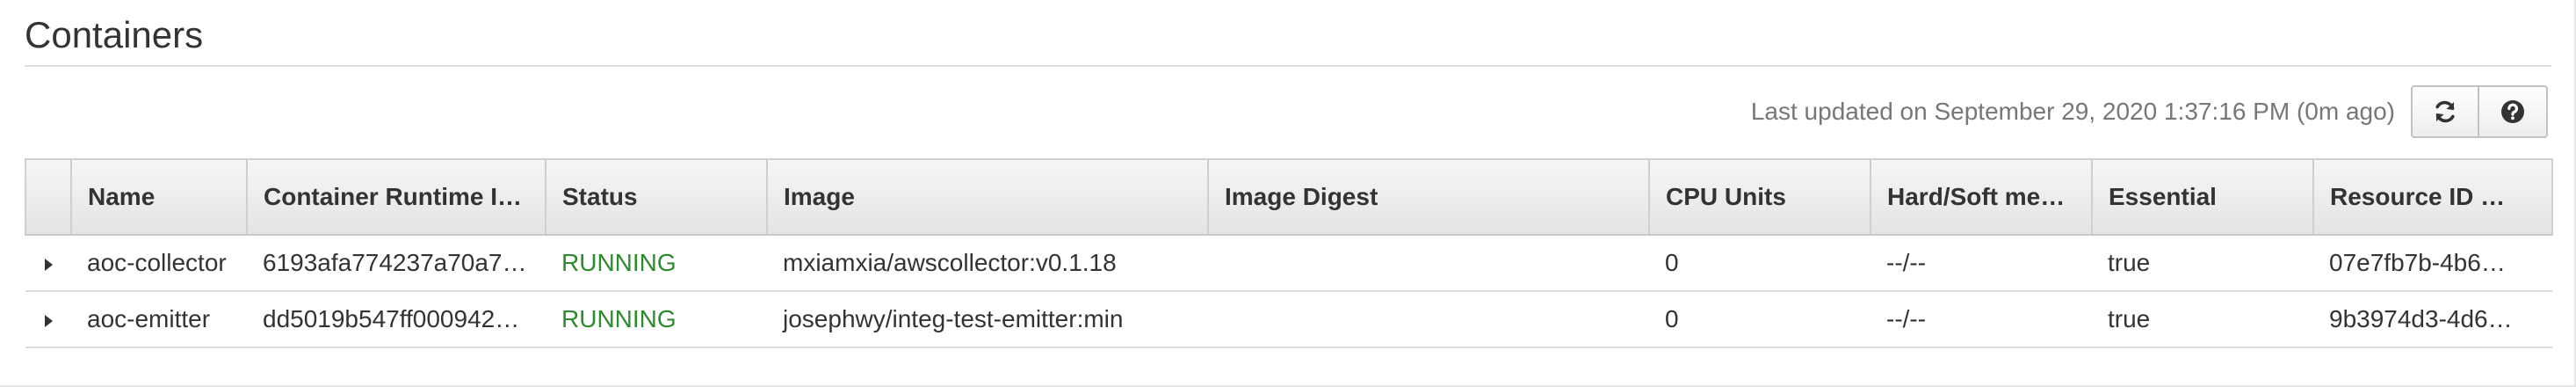  I want to click on title-divider, so click(1288, 66).